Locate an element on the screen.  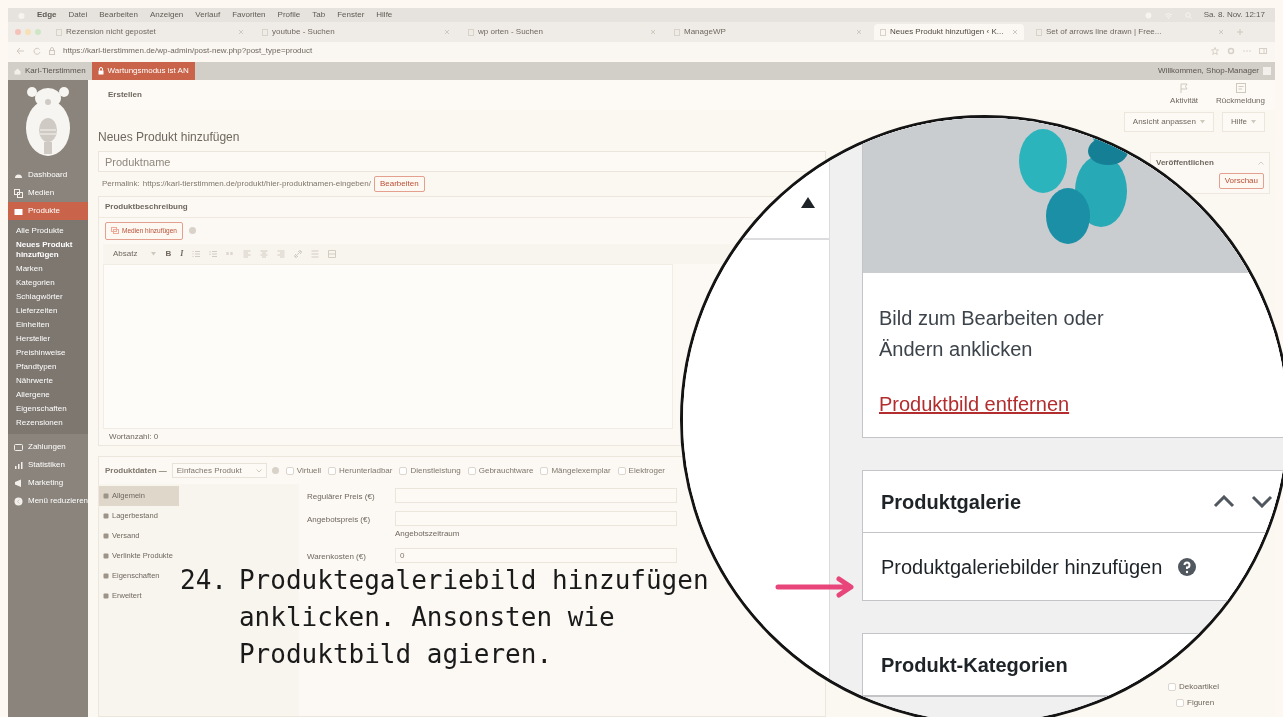
submenu-item: Marken is located at coordinates (48, 269).